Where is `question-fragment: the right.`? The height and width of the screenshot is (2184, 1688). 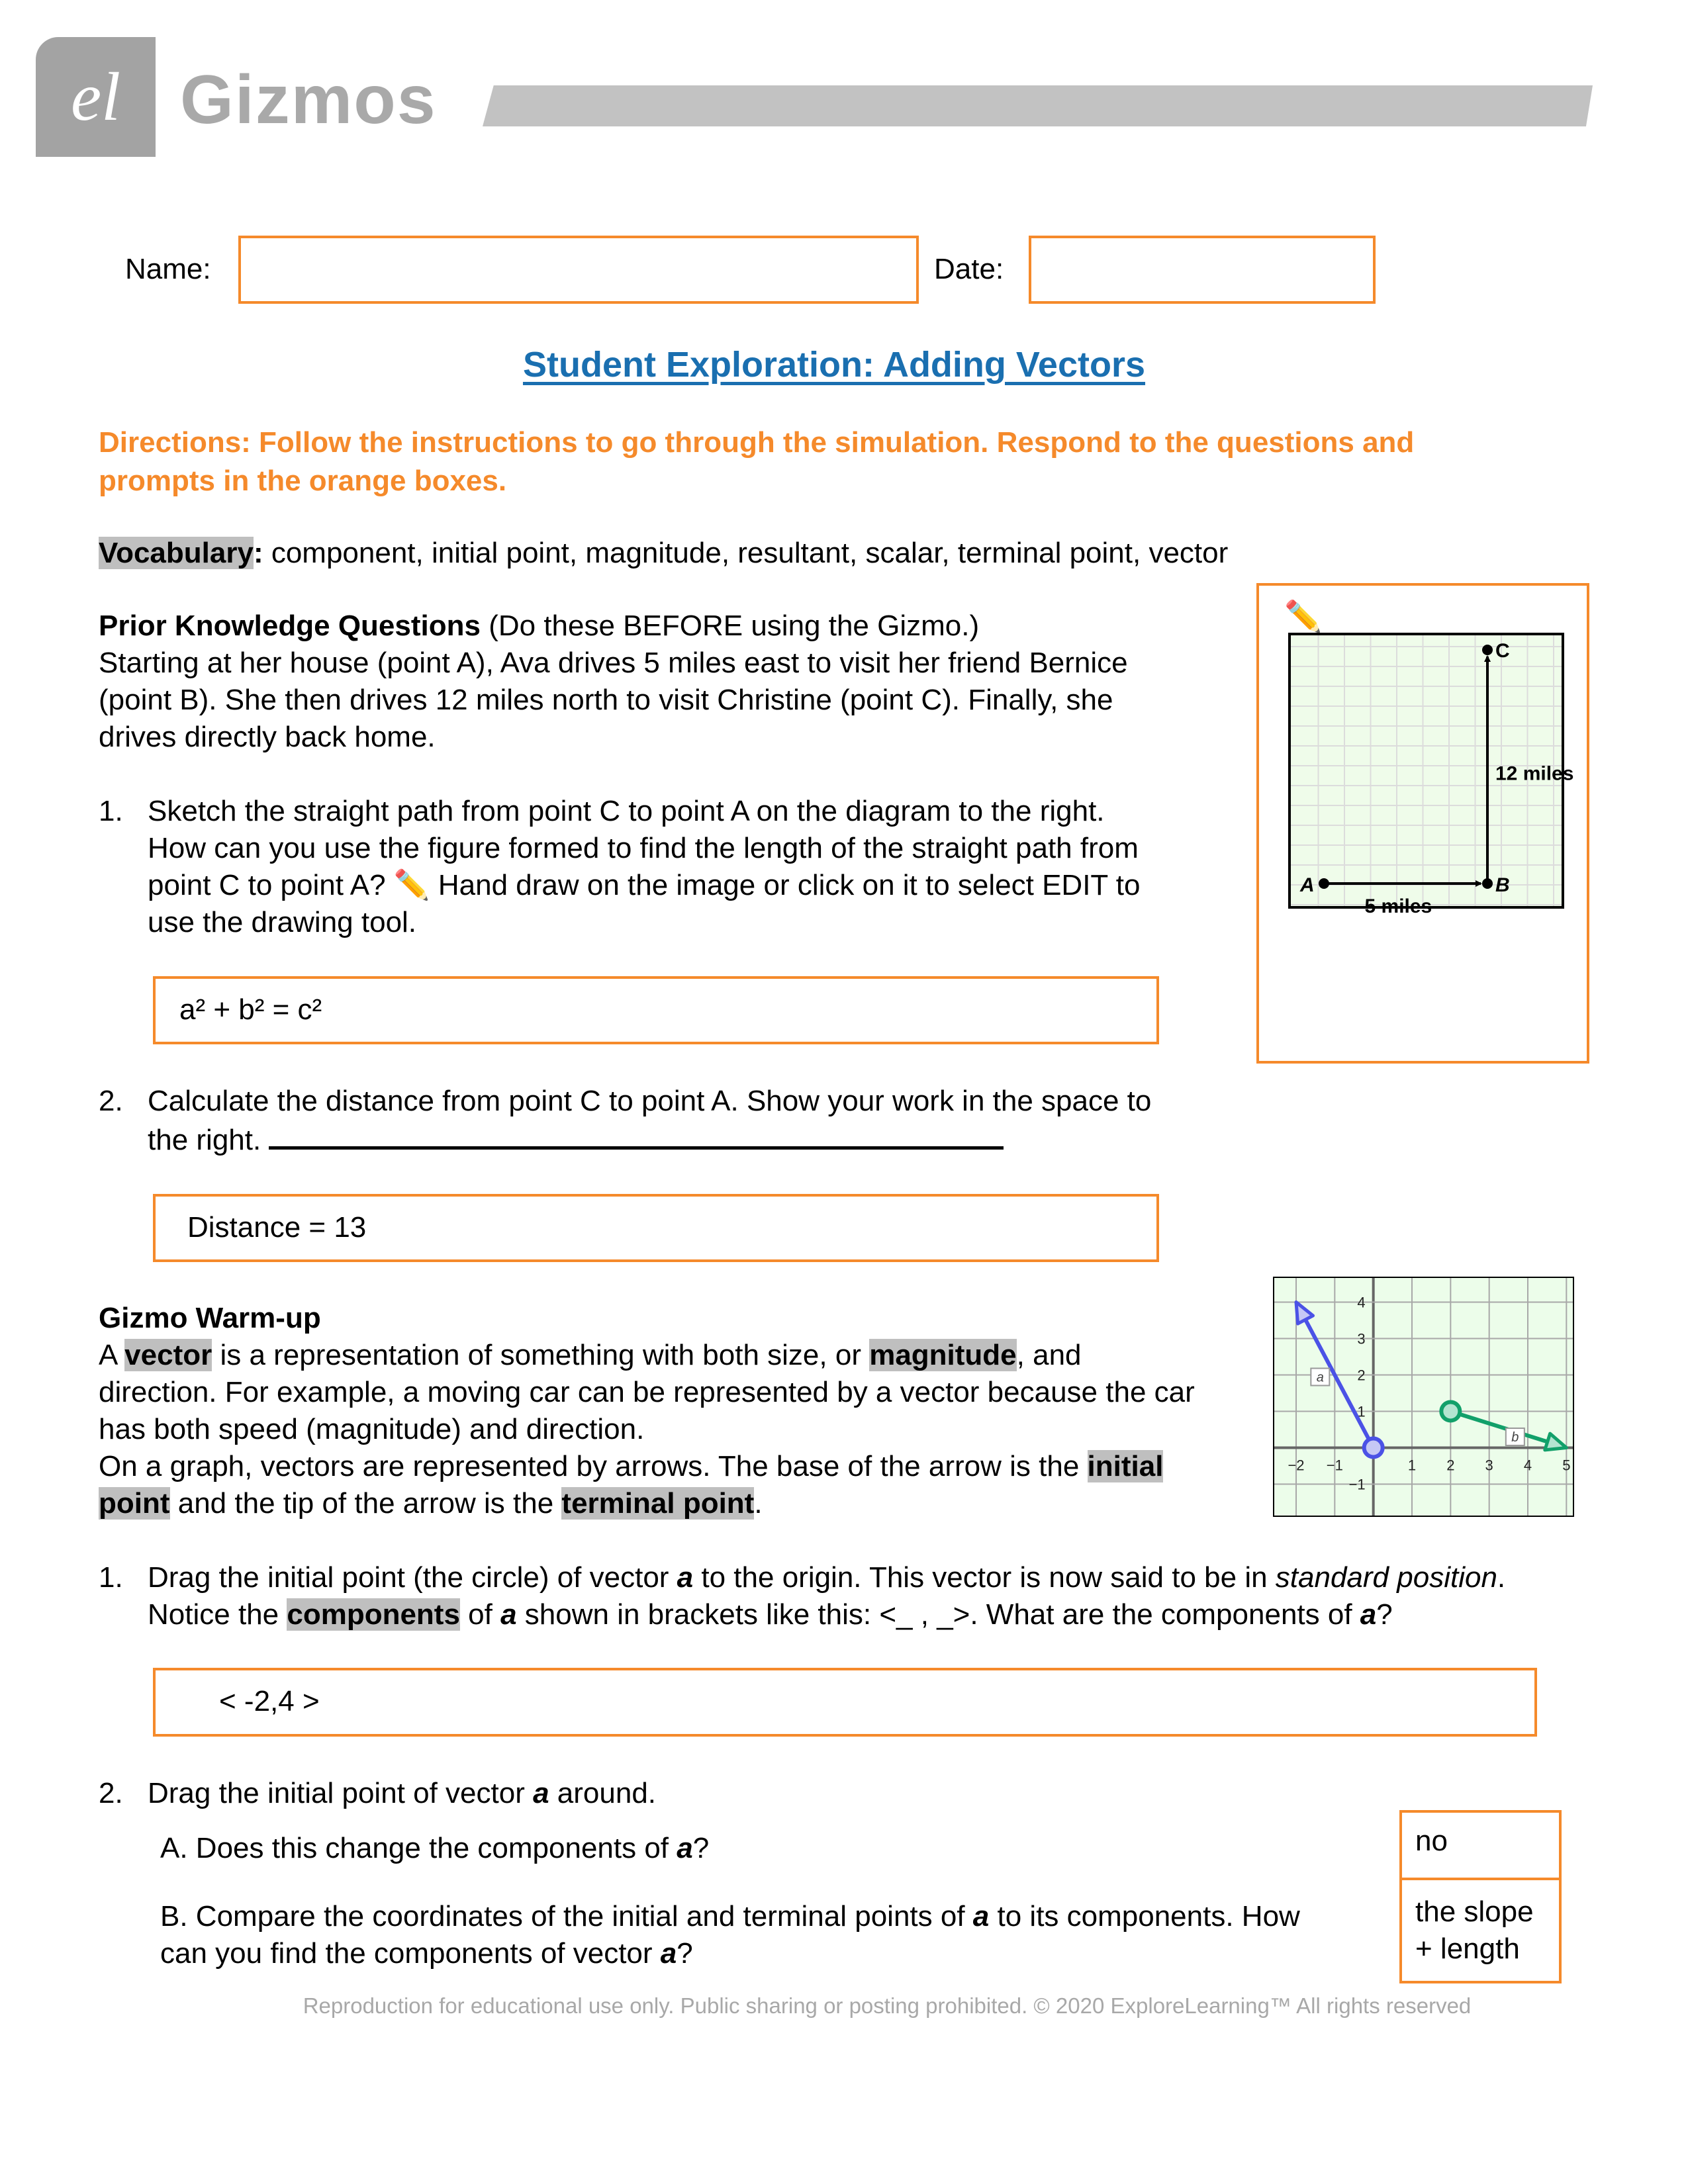 question-fragment: the right. is located at coordinates (204, 1140).